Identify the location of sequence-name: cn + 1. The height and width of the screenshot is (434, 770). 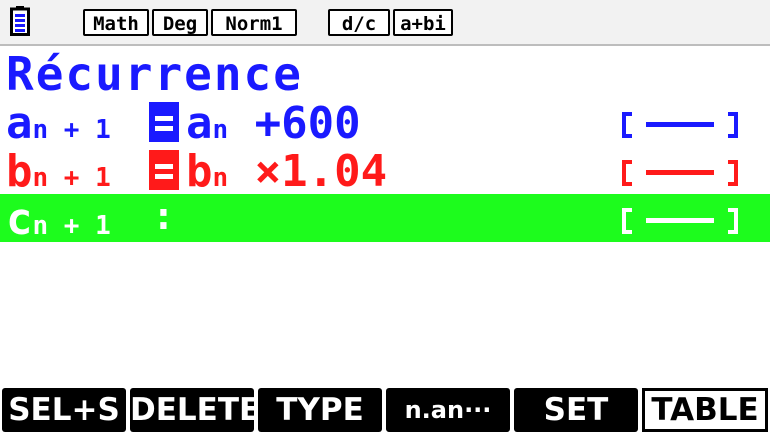
(58, 219).